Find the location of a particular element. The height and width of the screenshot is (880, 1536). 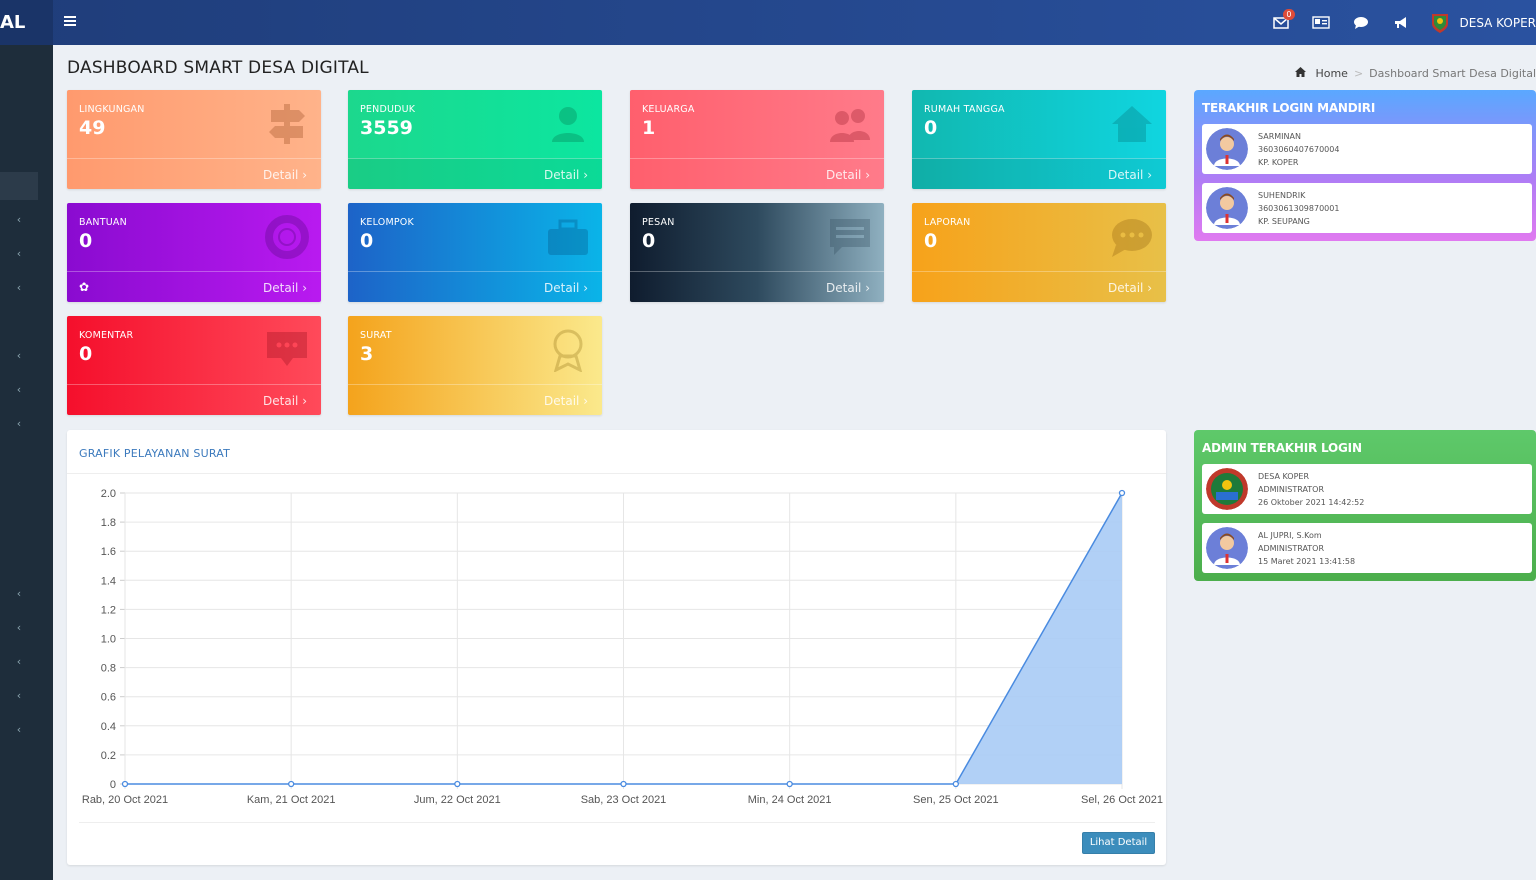

stat-label: LAPORAN is located at coordinates (947, 222).